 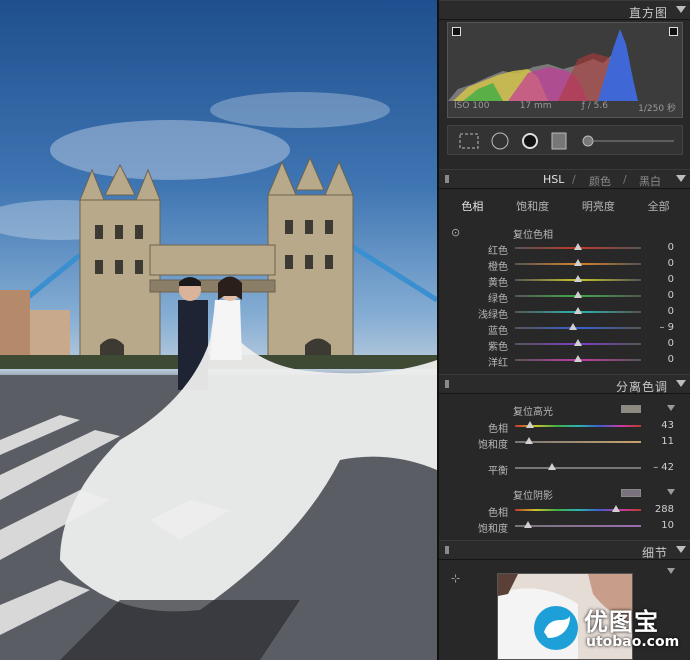 I want to click on focal-length-value: 17 mm, so click(x=535, y=106).